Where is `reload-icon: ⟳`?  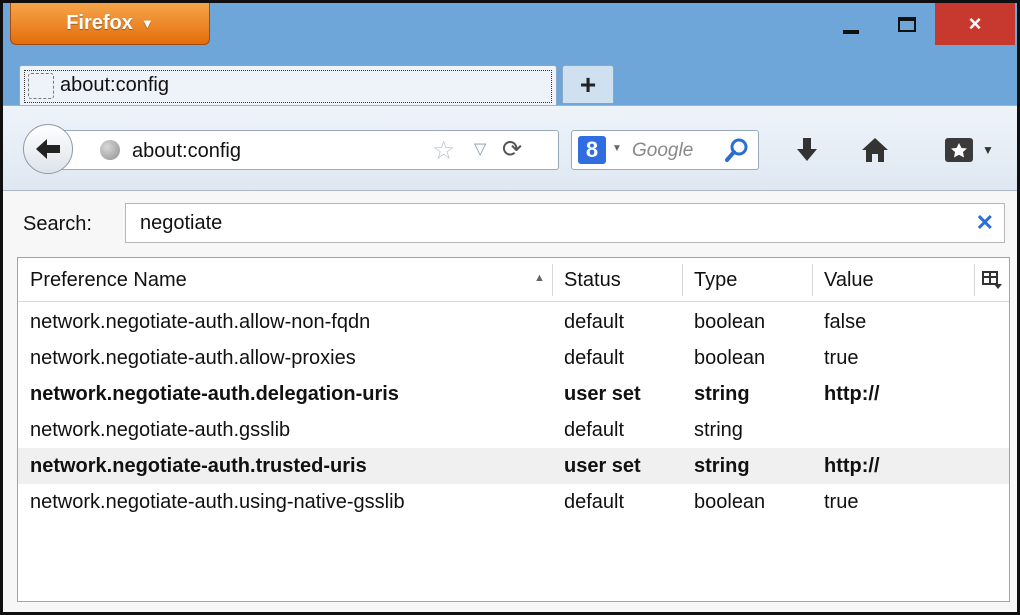 reload-icon: ⟳ is located at coordinates (512, 149).